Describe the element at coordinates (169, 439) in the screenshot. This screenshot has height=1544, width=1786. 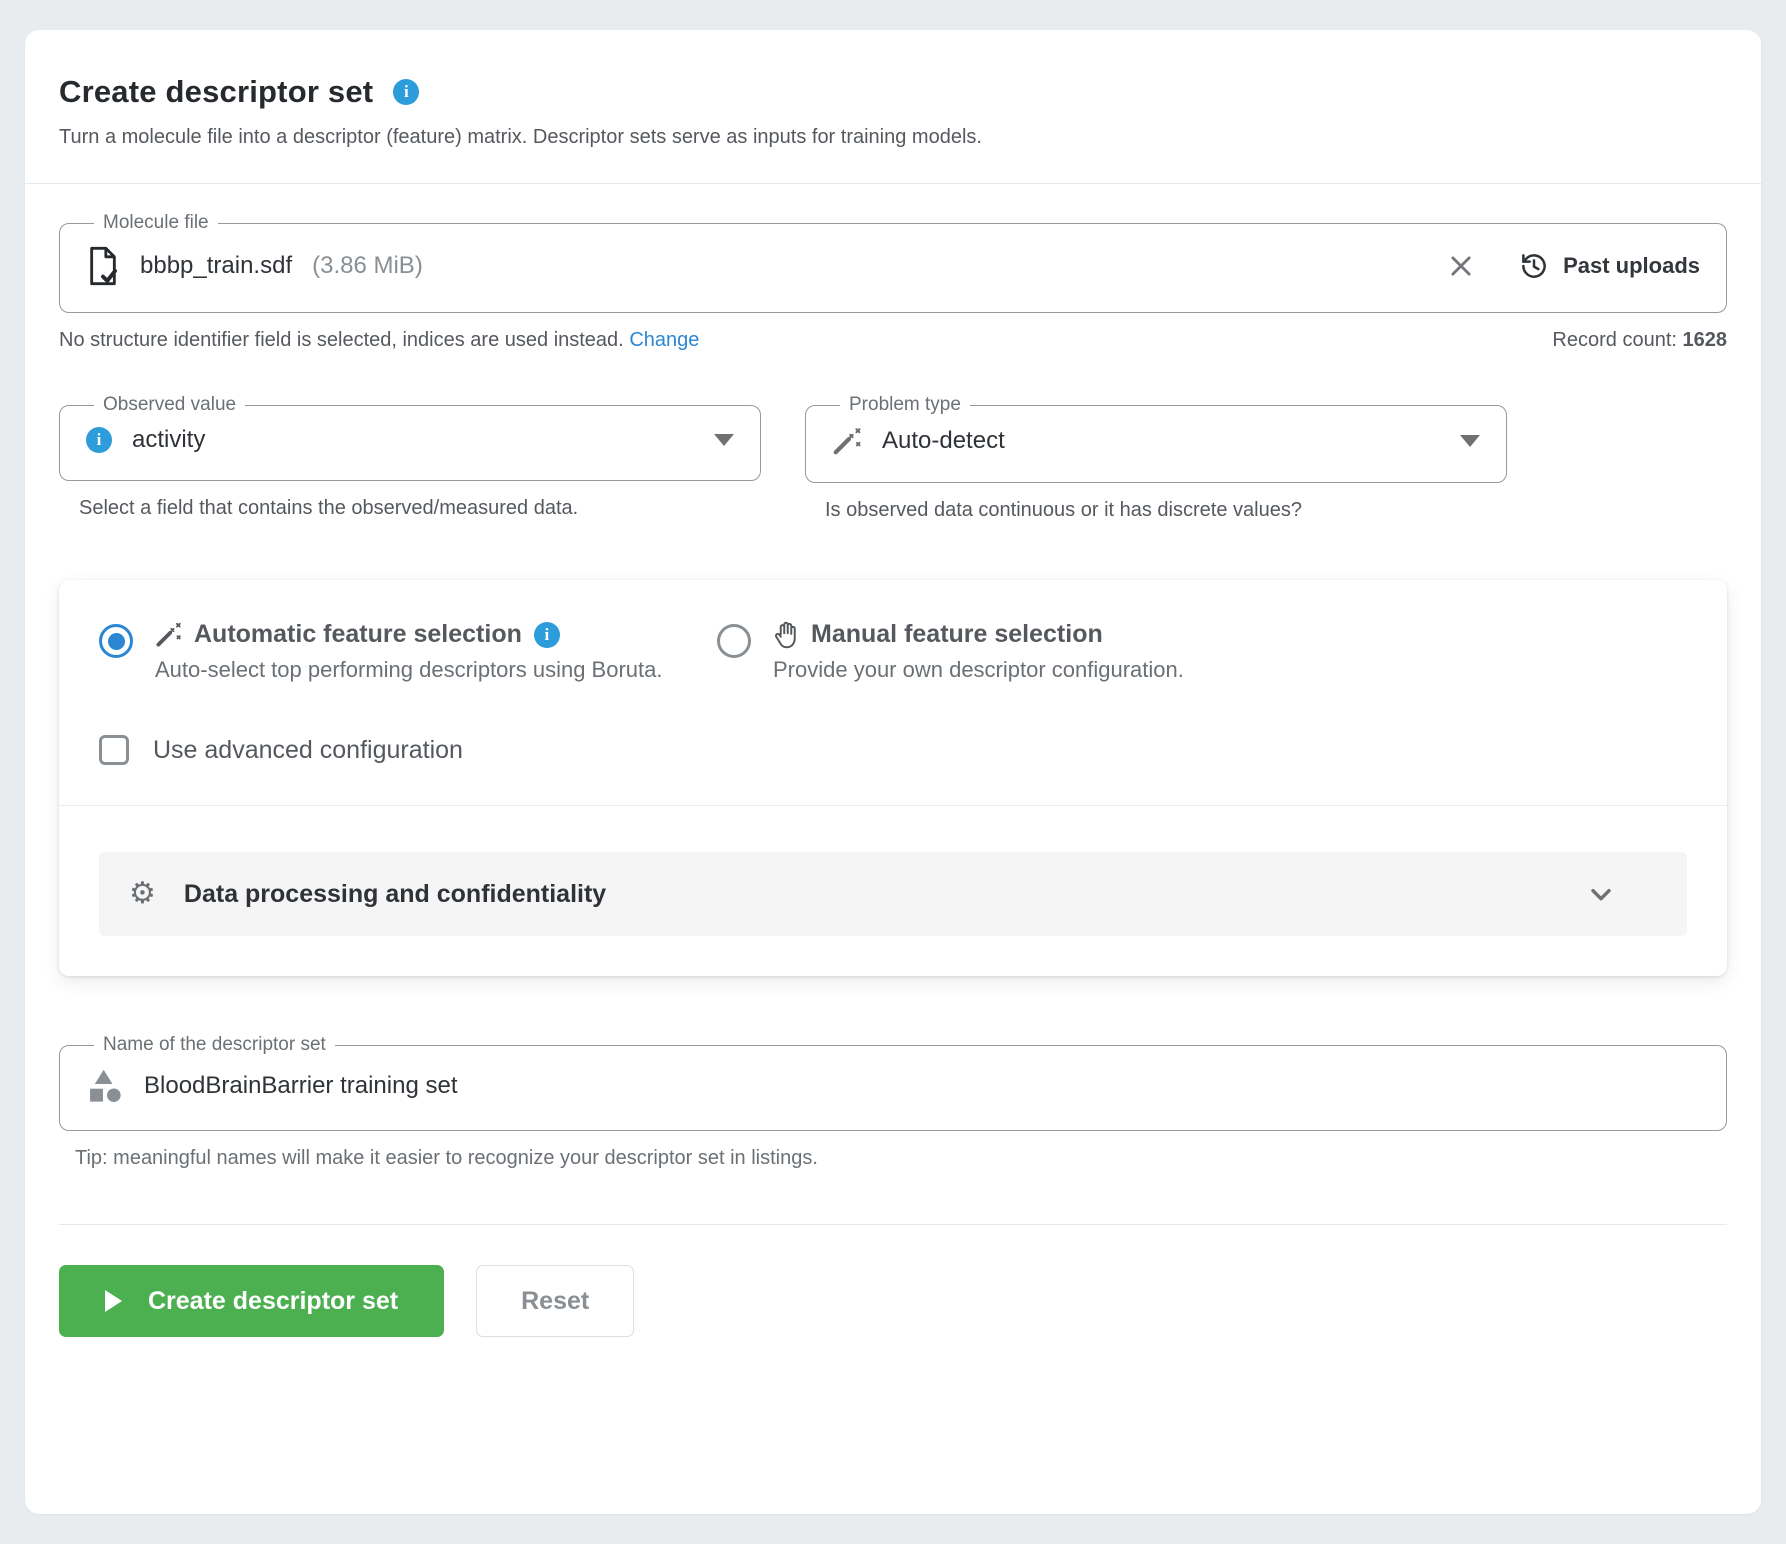
I see `observed-value-text: activity` at that location.